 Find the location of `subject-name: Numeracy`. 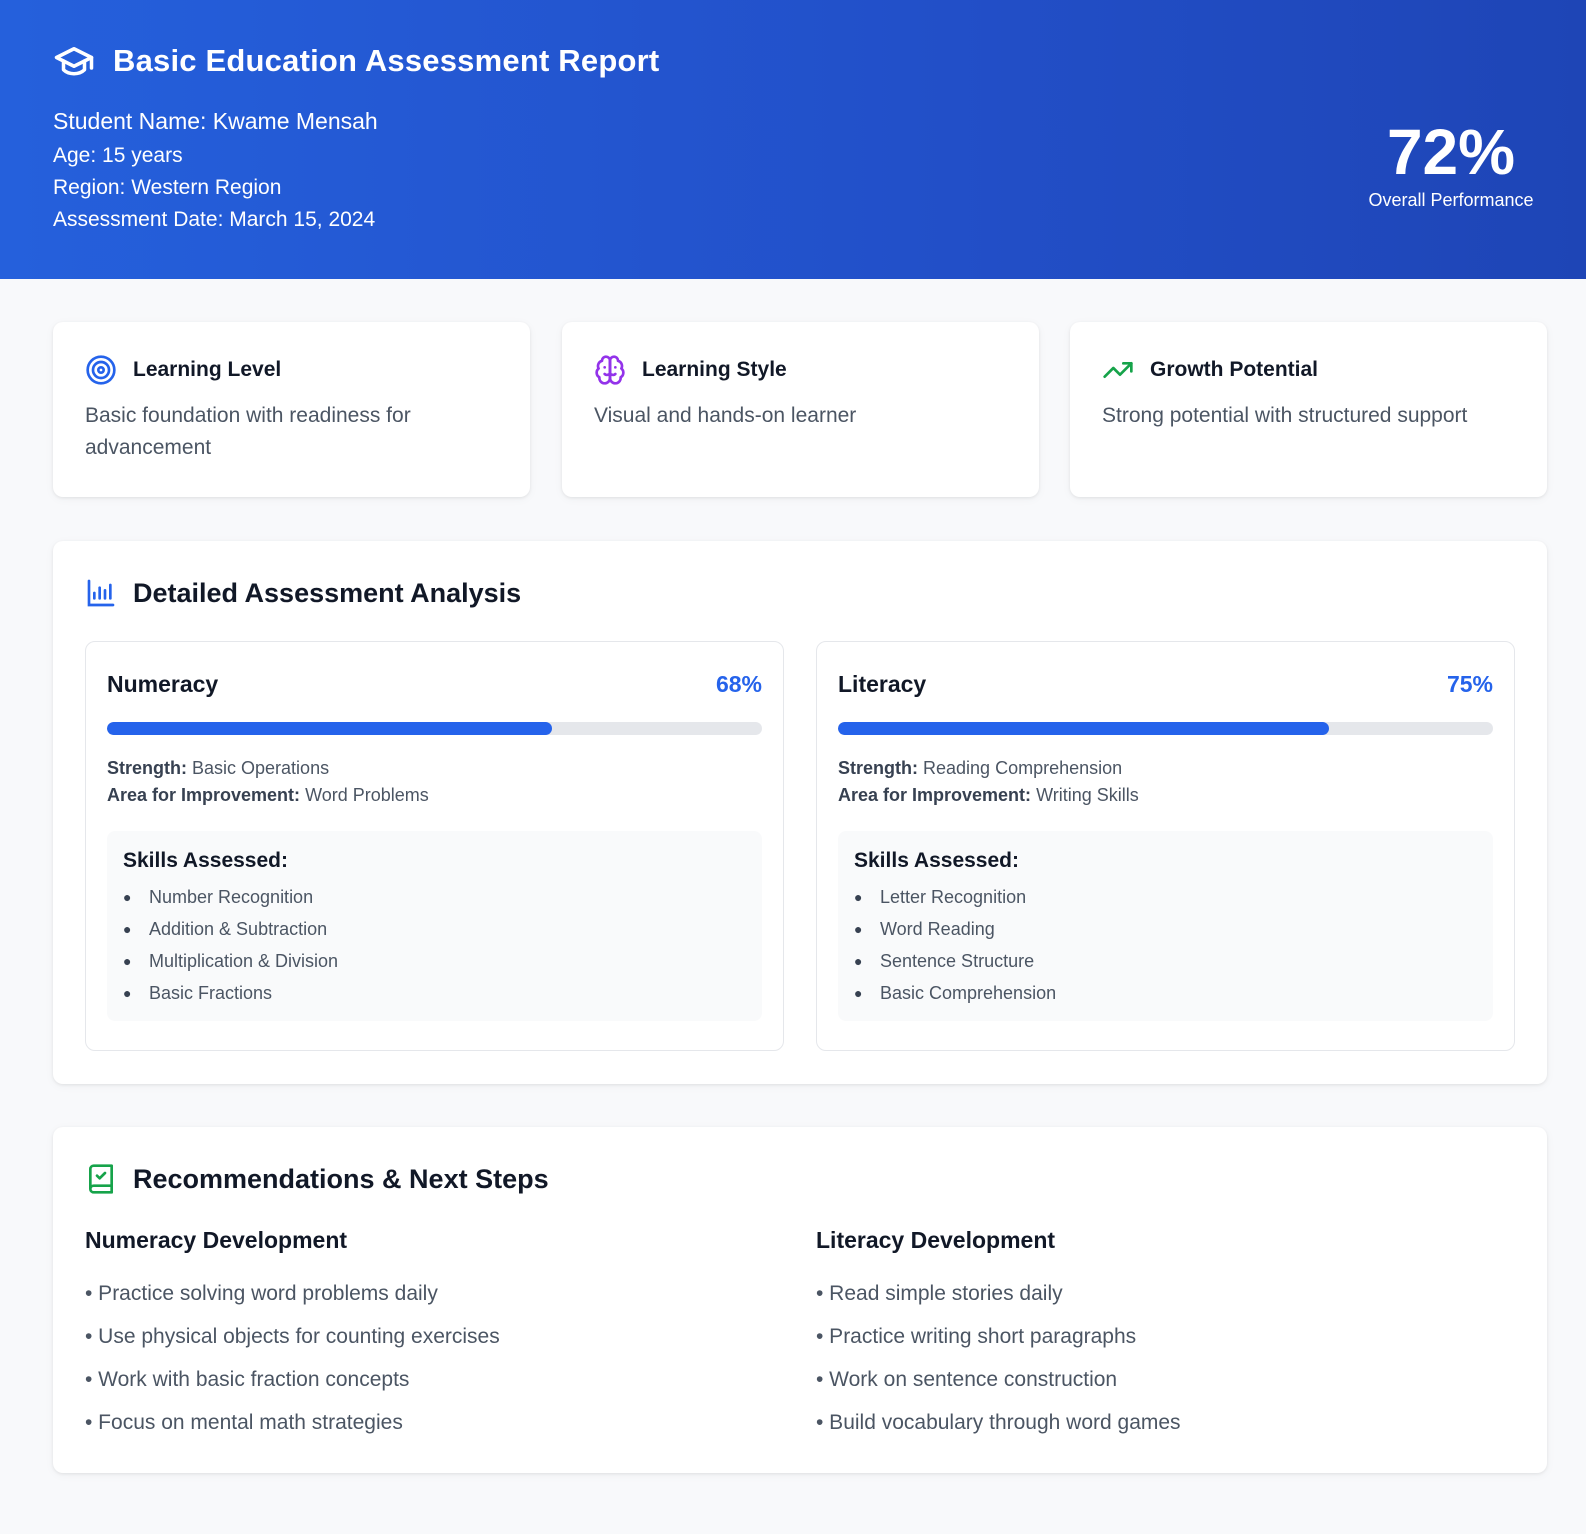

subject-name: Numeracy is located at coordinates (163, 683).